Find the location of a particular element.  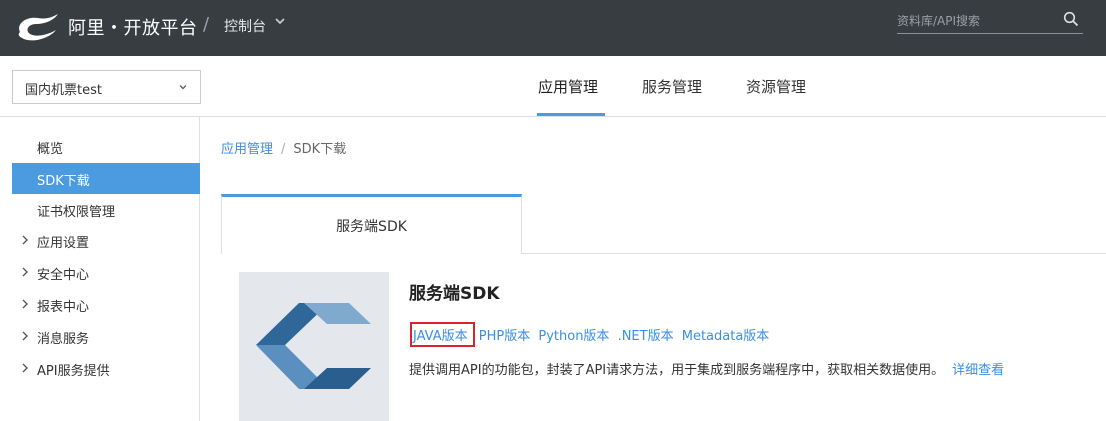

java-version-link: JAVA版本 is located at coordinates (440, 336).